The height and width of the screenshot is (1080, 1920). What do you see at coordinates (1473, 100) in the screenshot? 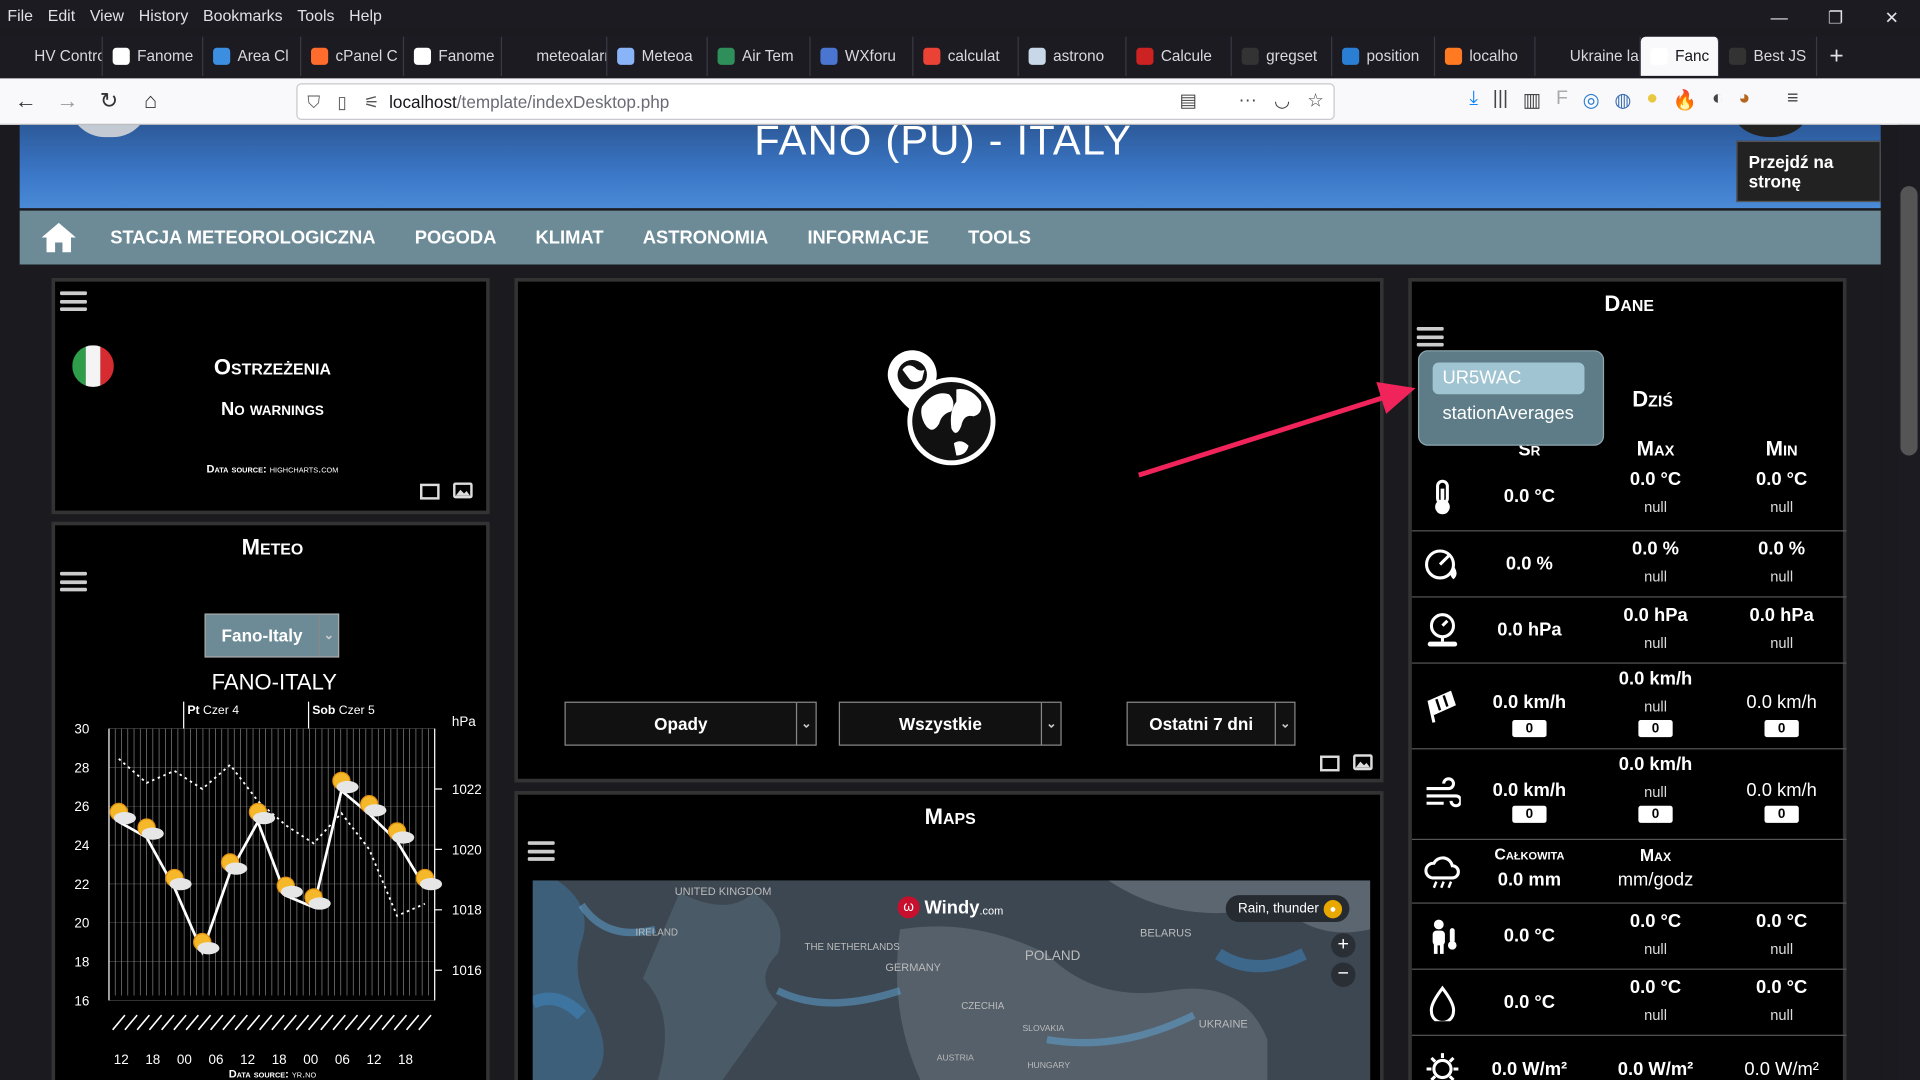
I see `downloads-icon: ⤓` at bounding box center [1473, 100].